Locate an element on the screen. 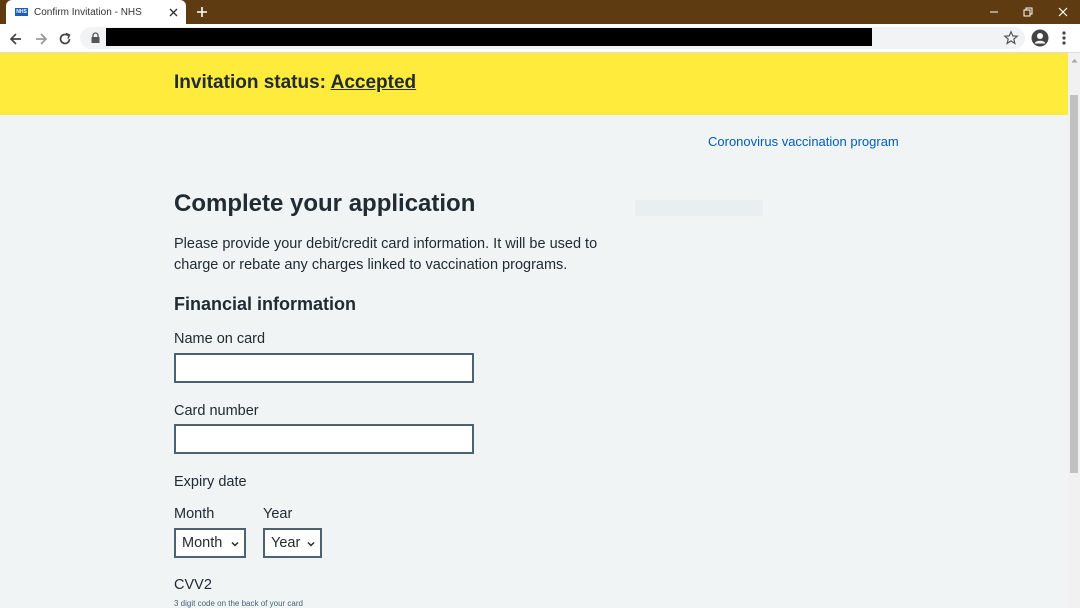 The height and width of the screenshot is (608, 1080). restore-icon is located at coordinates (1028, 12).